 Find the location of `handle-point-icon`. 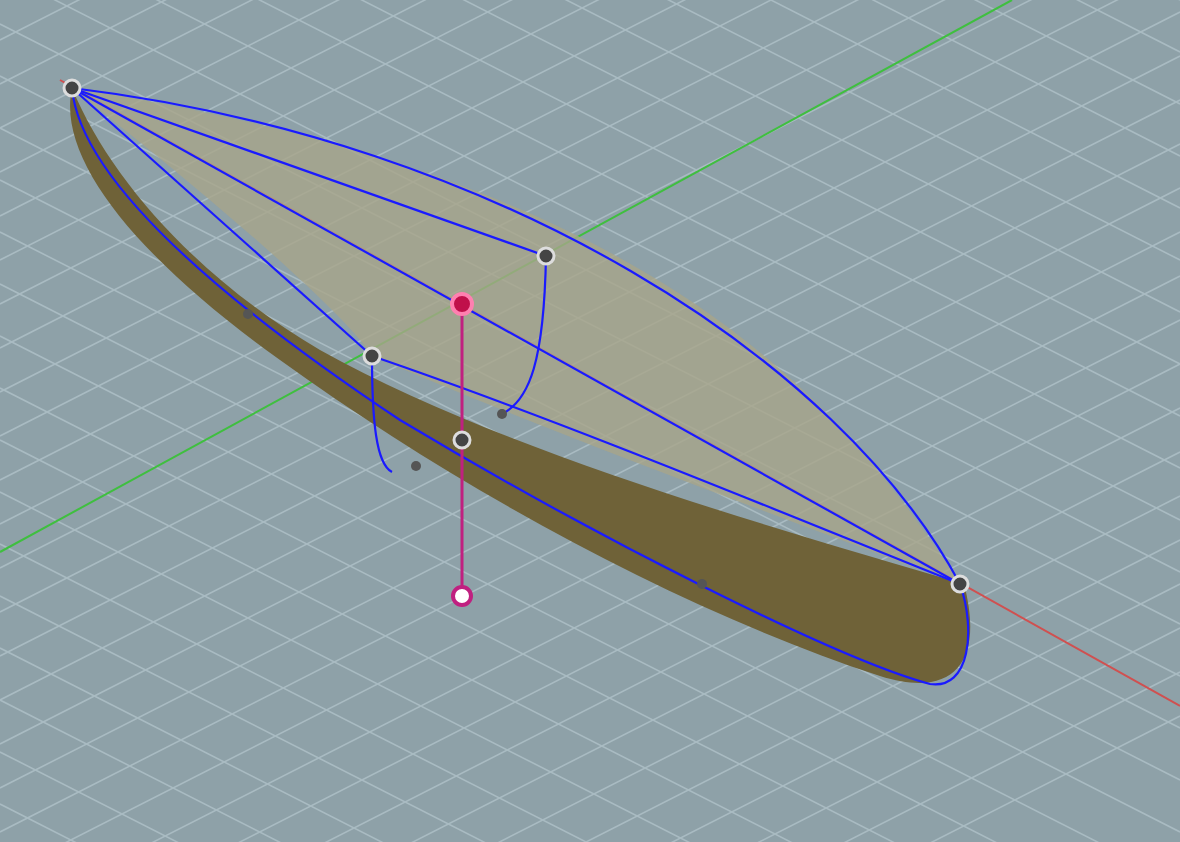

handle-point-icon is located at coordinates (462, 596).